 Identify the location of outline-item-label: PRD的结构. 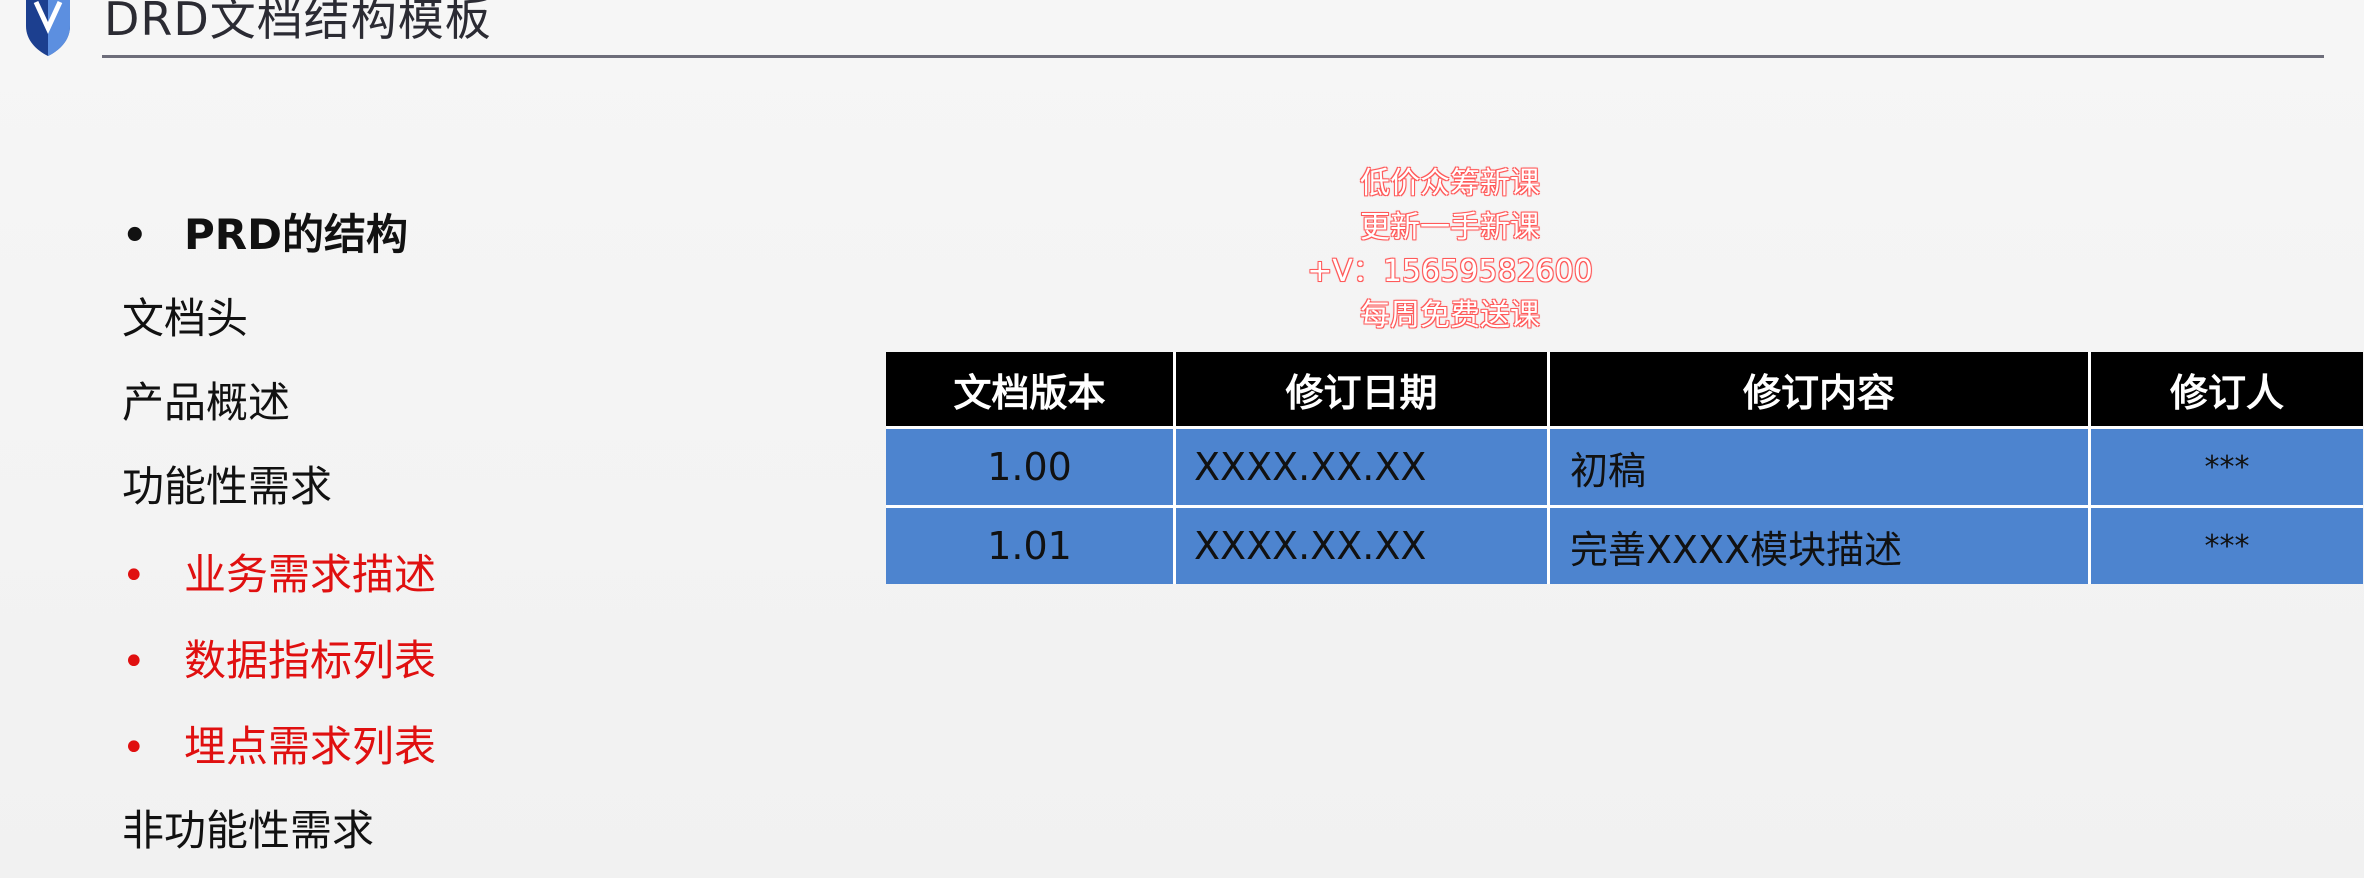
(296, 234).